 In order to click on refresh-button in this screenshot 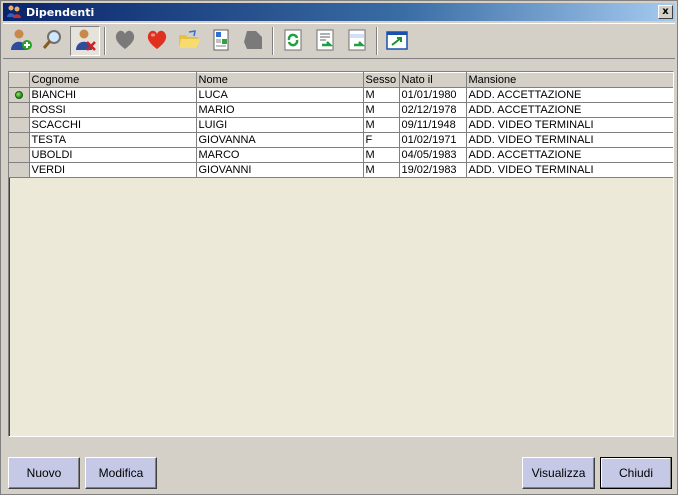, I will do `click(293, 41)`.